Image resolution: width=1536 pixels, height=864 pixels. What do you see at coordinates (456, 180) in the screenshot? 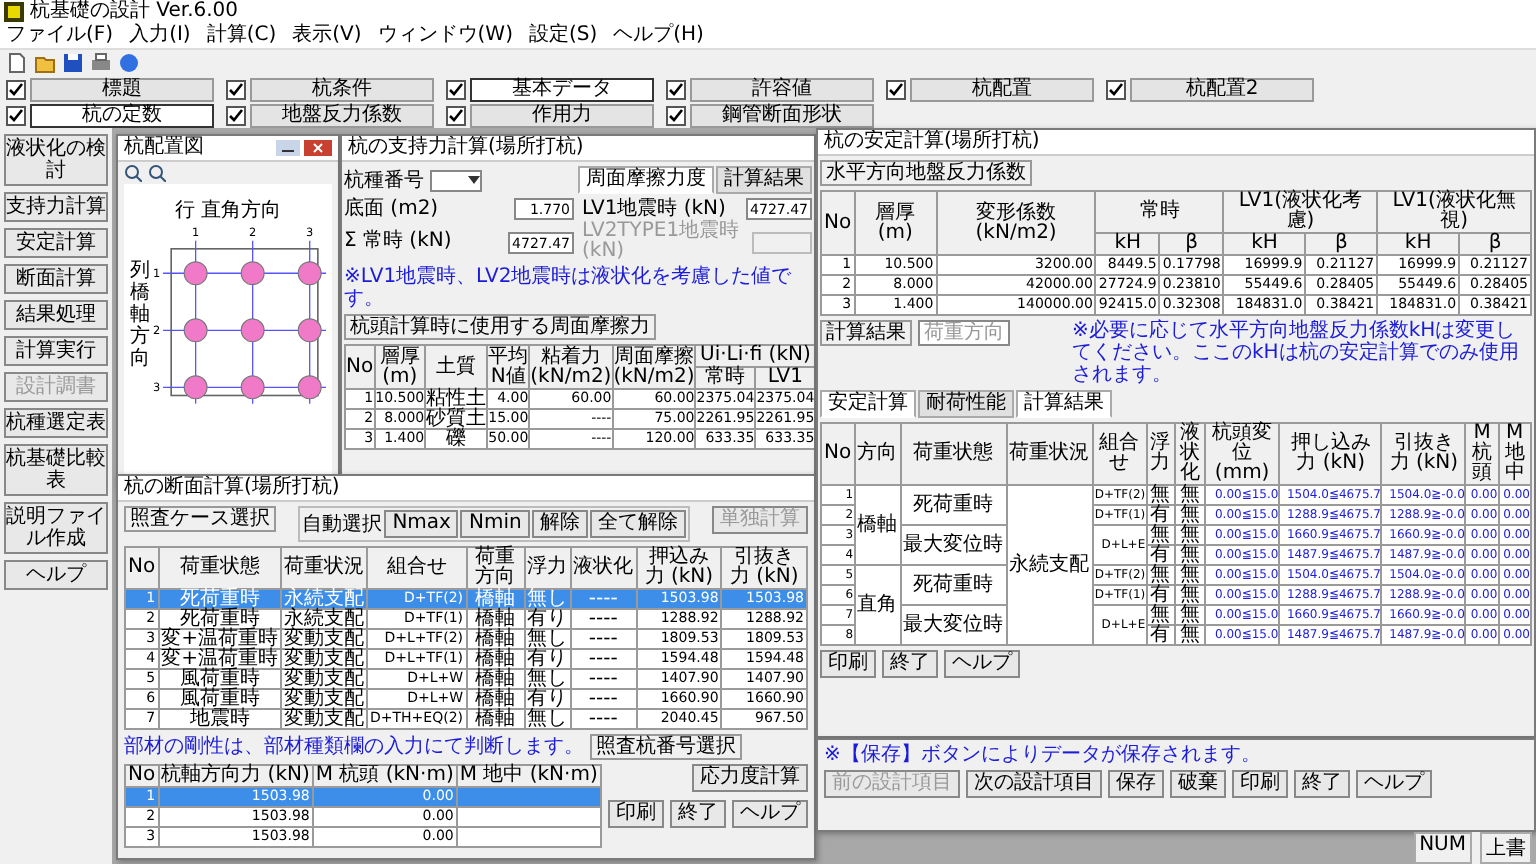
I see `dropdown` at bounding box center [456, 180].